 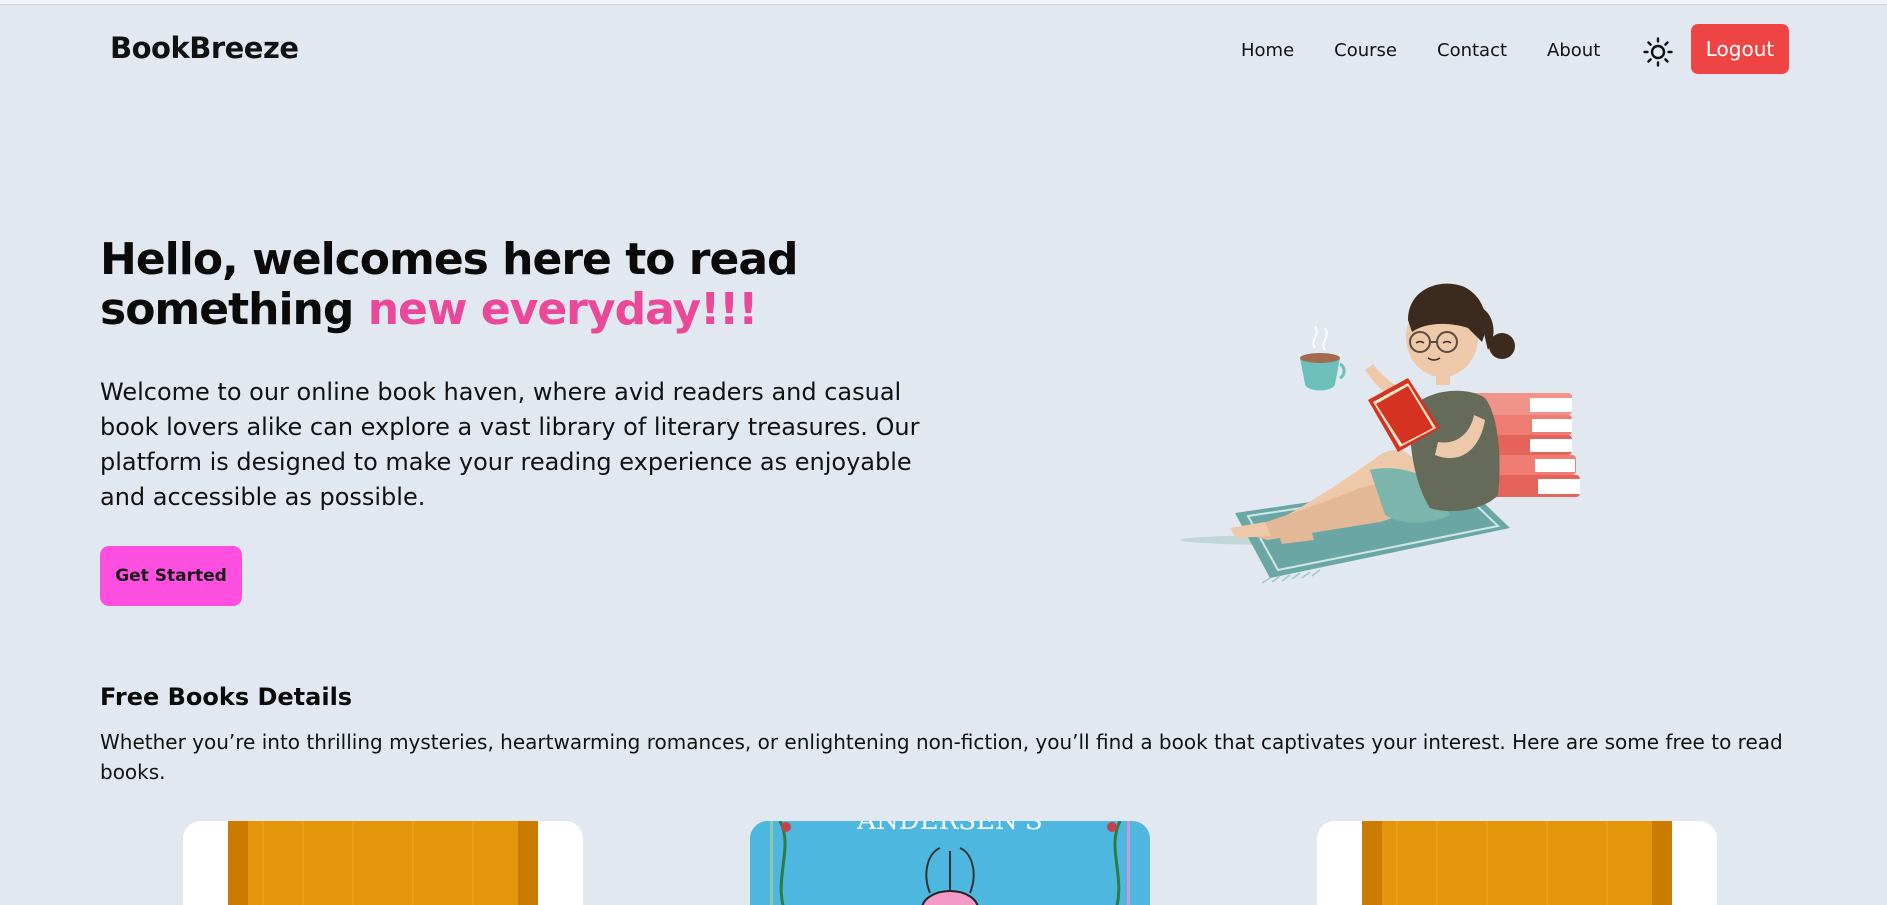 I want to click on book-card: ANDERSEN'S, so click(x=950, y=863).